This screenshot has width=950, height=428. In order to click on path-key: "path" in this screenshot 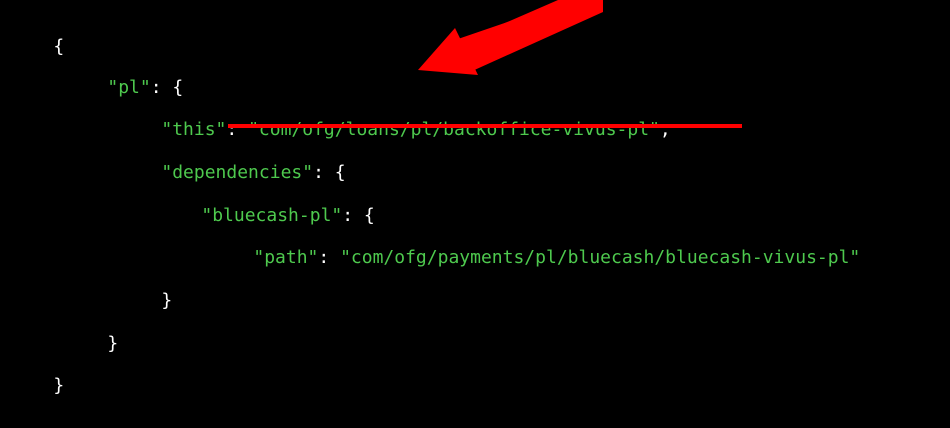, I will do `click(286, 257)`.